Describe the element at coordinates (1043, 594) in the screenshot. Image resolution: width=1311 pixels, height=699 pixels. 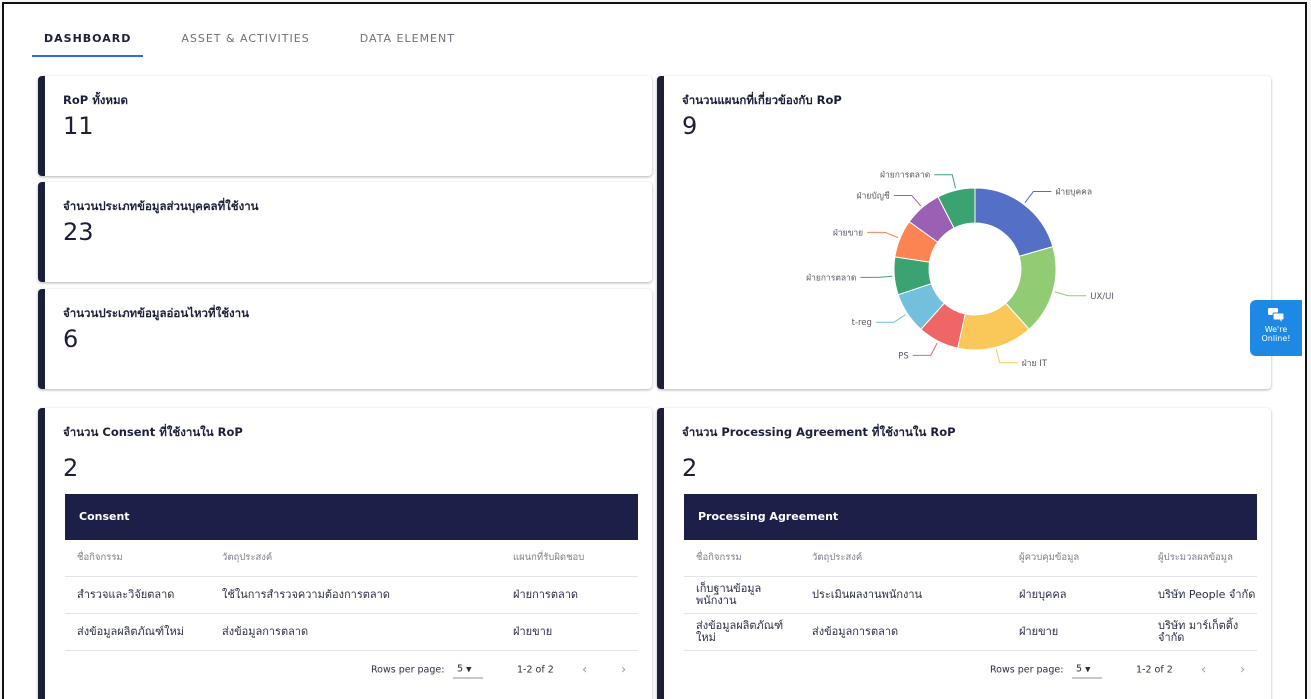
I see `cell-controller: ฝ่ายบุคคล` at that location.